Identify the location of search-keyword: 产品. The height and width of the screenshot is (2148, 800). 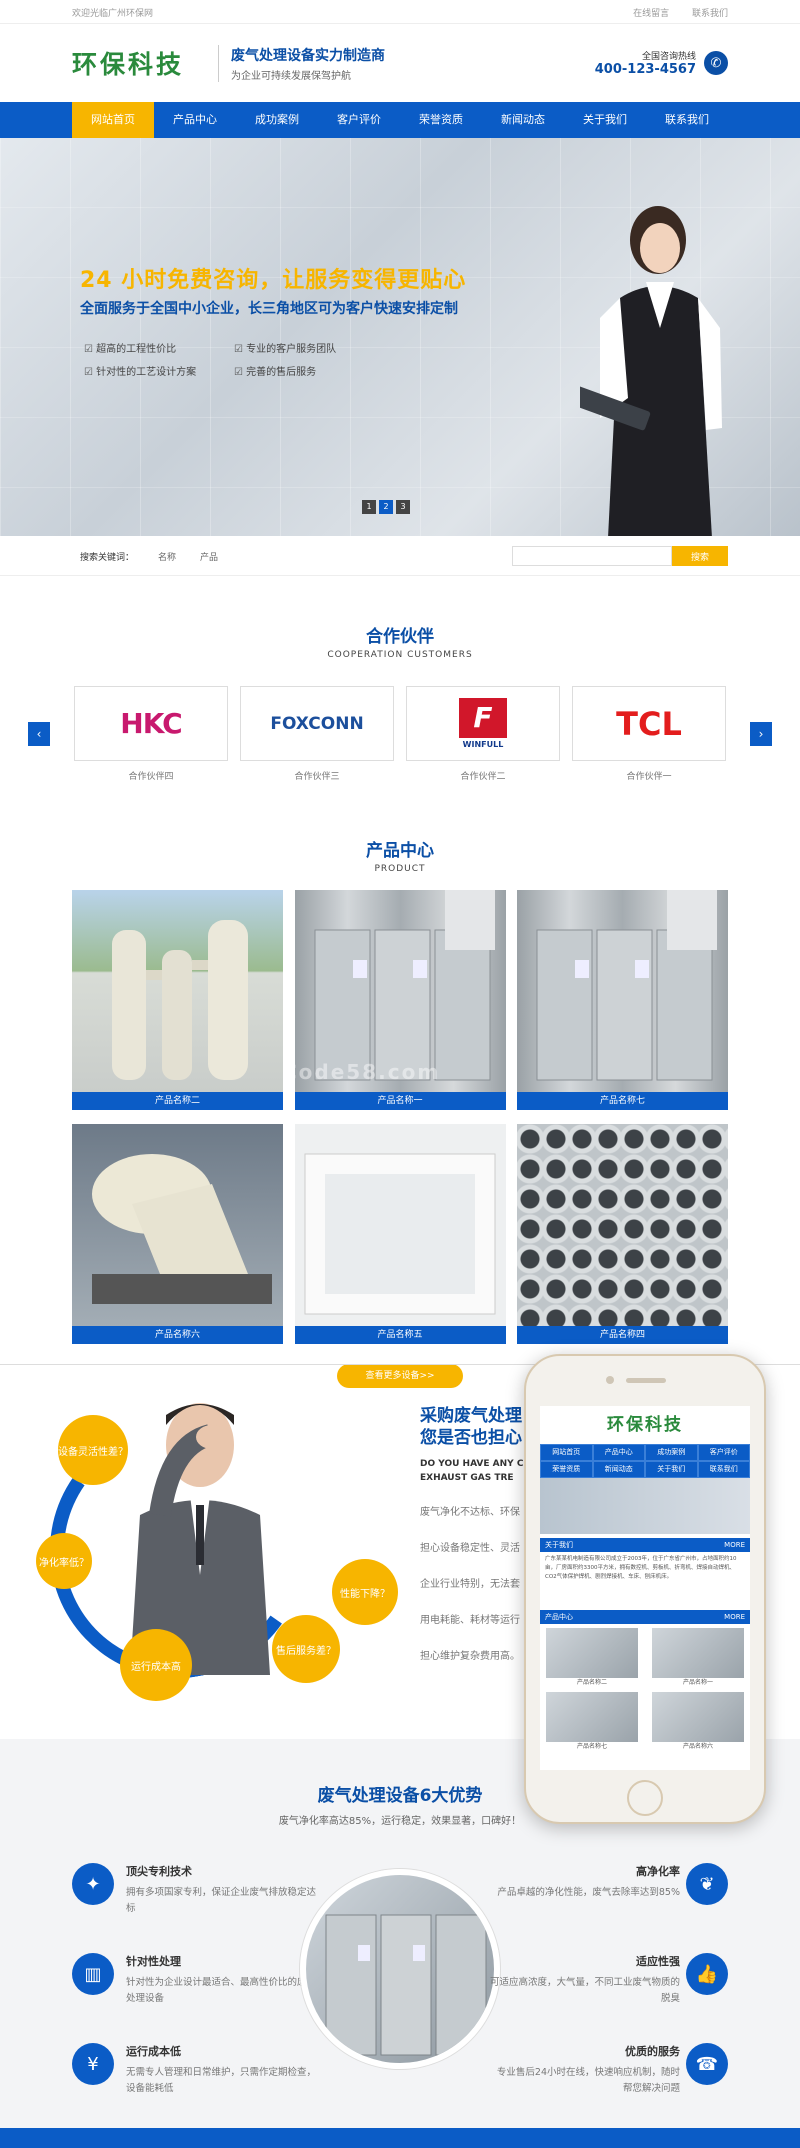
(209, 556).